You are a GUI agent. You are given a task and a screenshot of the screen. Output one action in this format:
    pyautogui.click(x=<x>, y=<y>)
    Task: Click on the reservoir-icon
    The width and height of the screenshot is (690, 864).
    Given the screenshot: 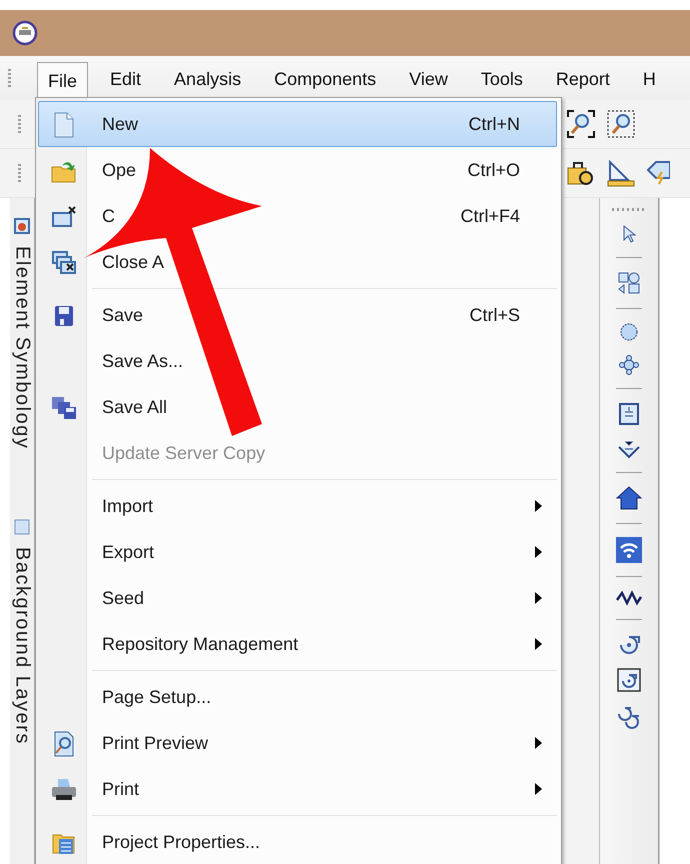 What is the action you would take?
    pyautogui.click(x=629, y=449)
    